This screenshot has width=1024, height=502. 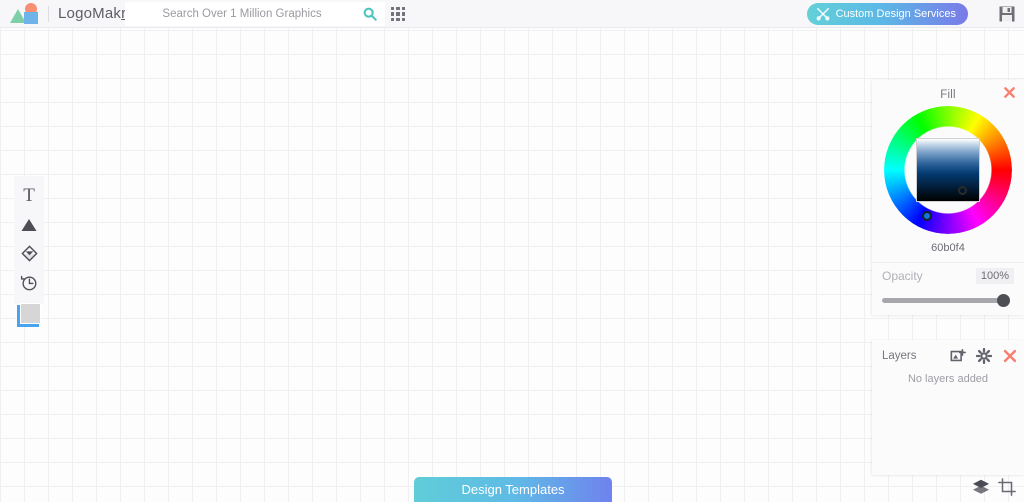 What do you see at coordinates (895, 14) in the screenshot?
I see `custom-design-services-label: Custom Design Services` at bounding box center [895, 14].